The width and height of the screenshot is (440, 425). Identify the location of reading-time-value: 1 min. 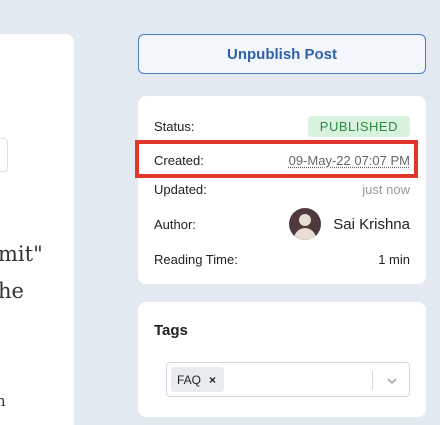
(394, 259).